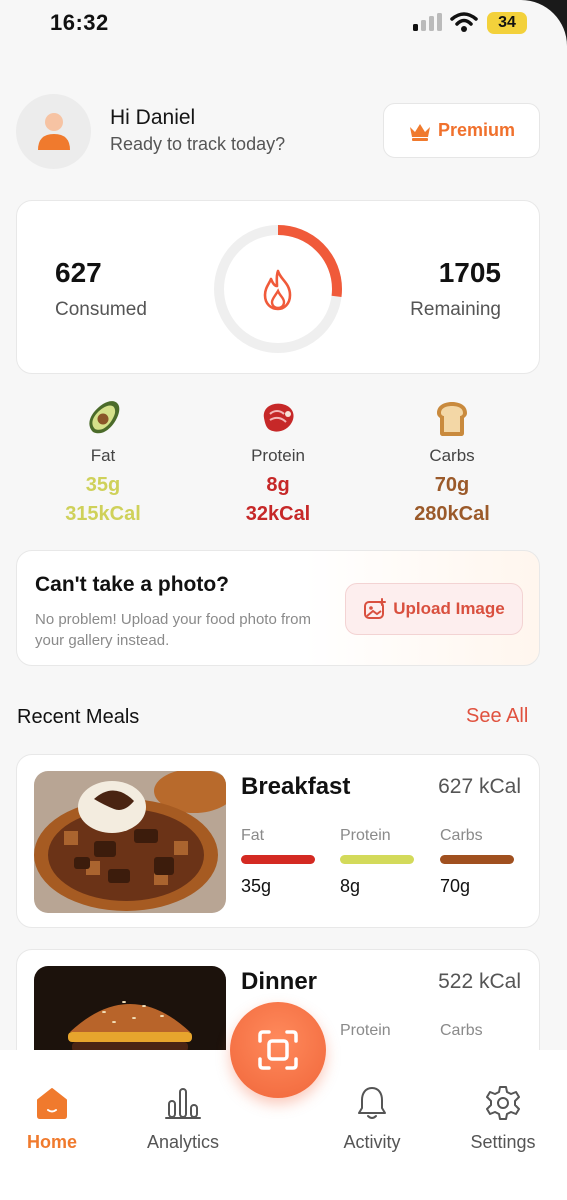 The width and height of the screenshot is (567, 1200). I want to click on calorie-ring, so click(278, 289).